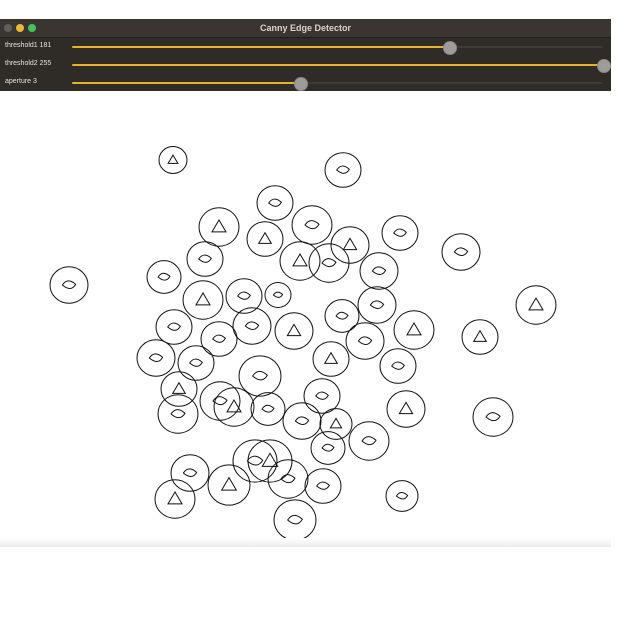  What do you see at coordinates (28, 45) in the screenshot?
I see `trackbar-label-threshold1: threshold1 181` at bounding box center [28, 45].